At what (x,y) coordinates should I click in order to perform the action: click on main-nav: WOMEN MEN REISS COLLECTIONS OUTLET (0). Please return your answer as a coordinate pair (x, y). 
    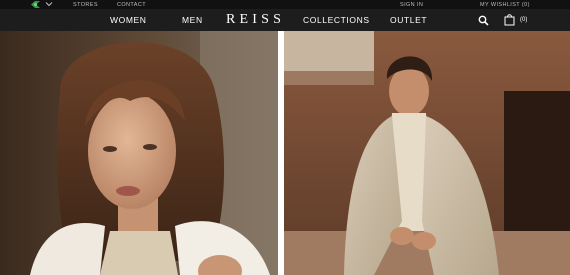
    Looking at the image, I should click on (285, 20).